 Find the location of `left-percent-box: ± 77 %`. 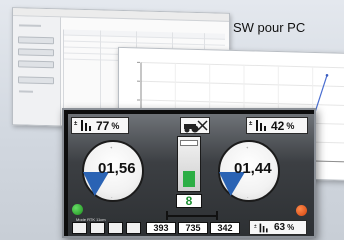

left-percent-box: ± 77 % is located at coordinates (100, 125).